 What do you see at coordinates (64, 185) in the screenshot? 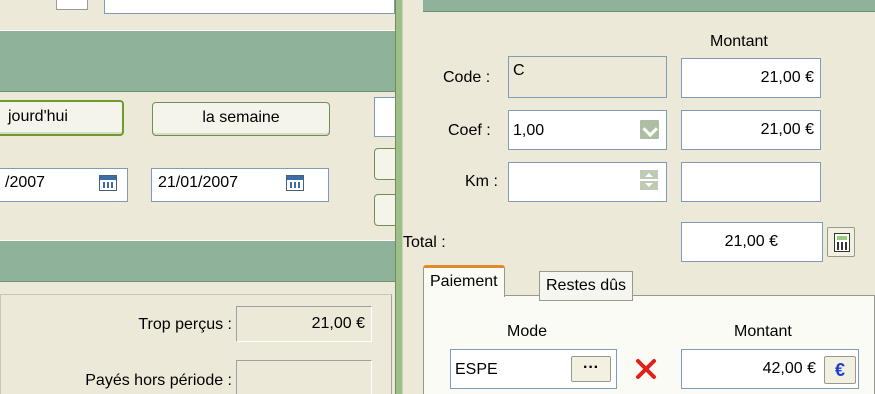
I see `start-date-field: /2007` at bounding box center [64, 185].